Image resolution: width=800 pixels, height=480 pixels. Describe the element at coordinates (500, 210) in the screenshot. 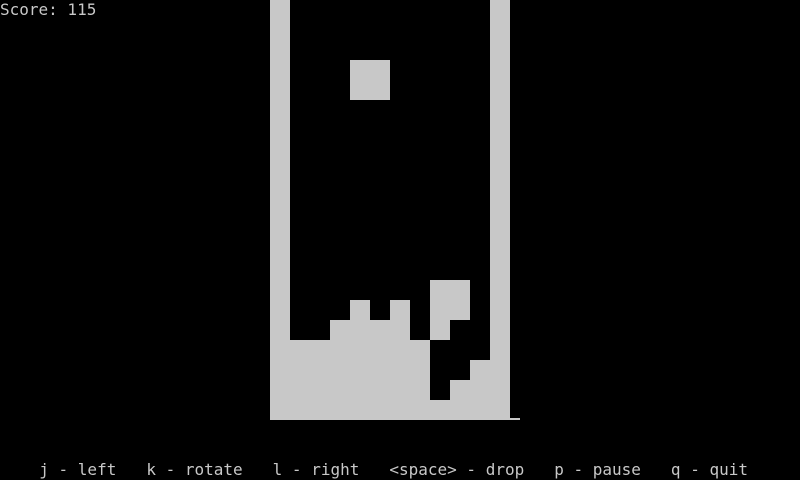

I see `right-wall` at that location.